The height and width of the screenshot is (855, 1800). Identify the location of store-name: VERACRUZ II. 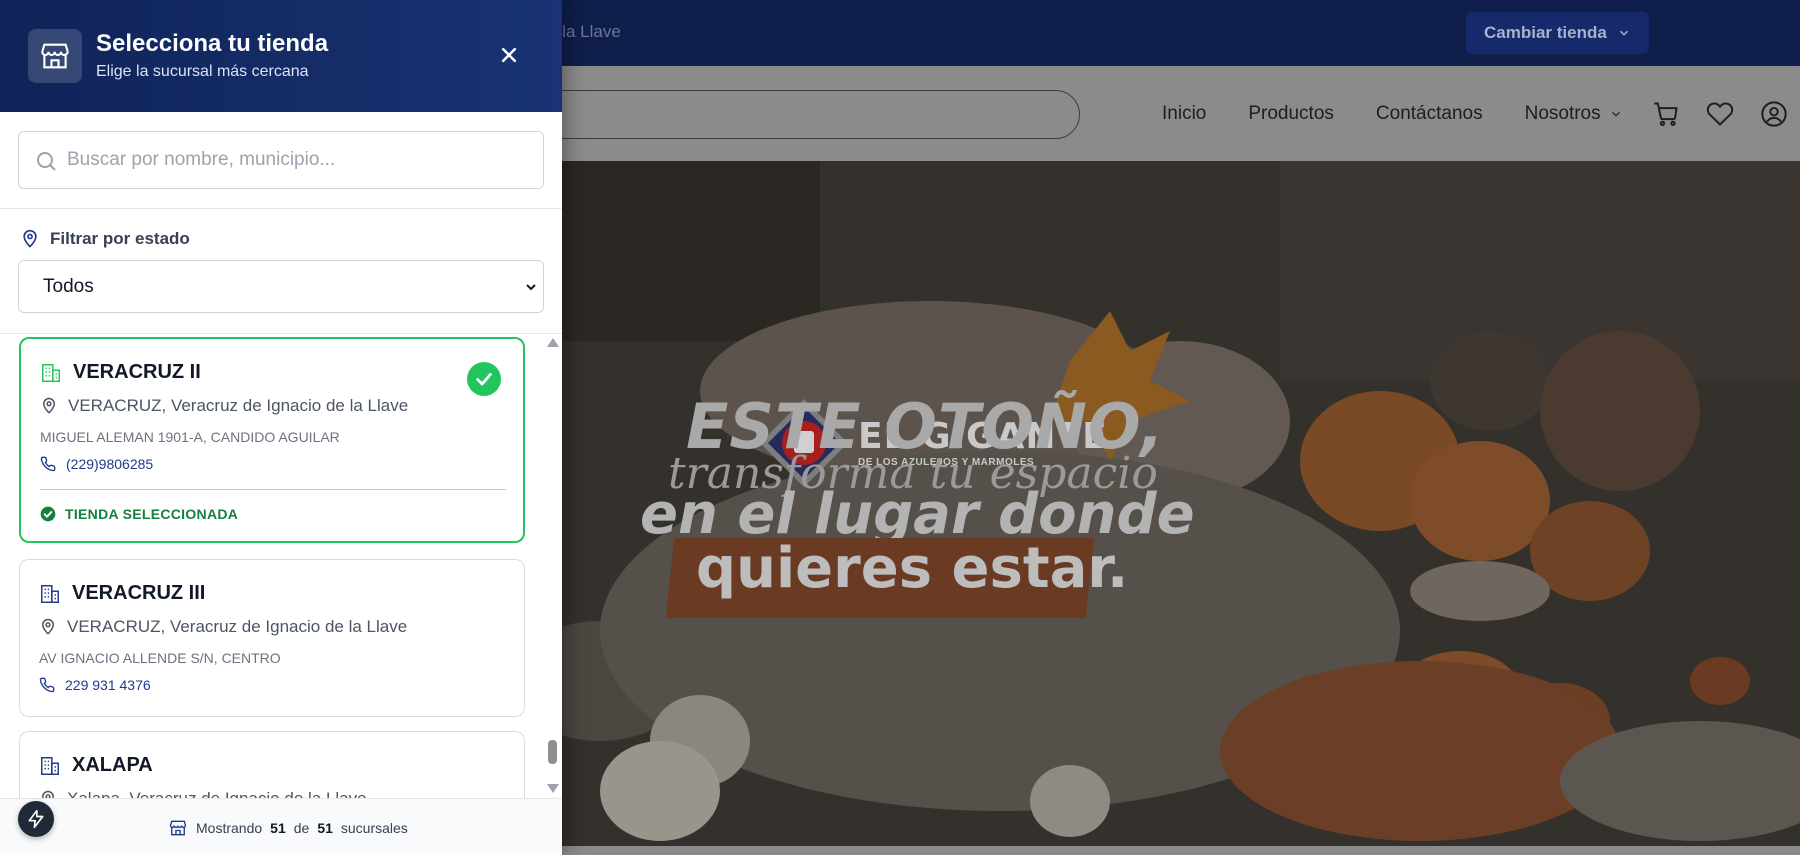
(137, 372).